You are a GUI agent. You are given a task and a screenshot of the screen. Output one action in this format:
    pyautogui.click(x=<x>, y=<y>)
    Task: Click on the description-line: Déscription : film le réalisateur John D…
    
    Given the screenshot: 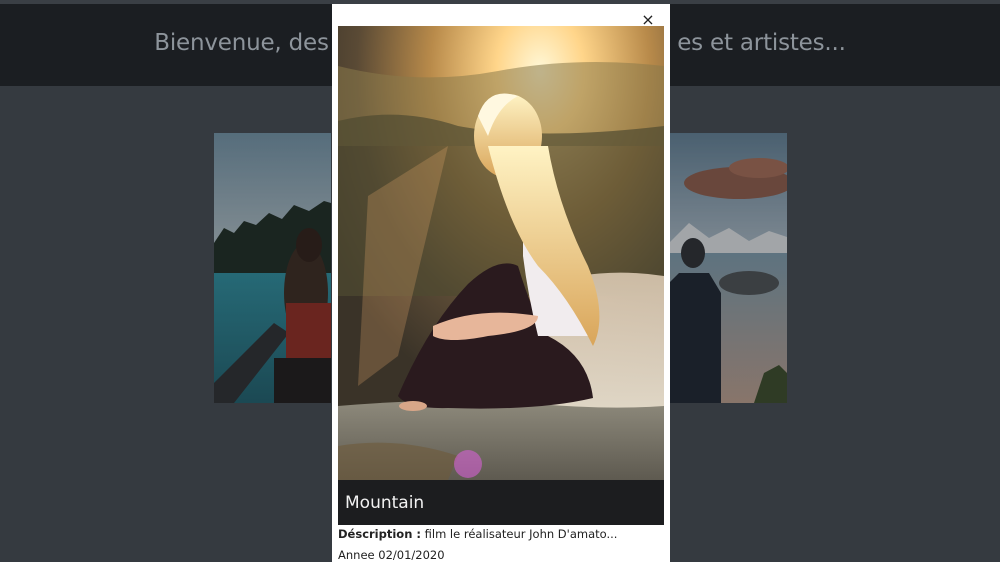 What is the action you would take?
    pyautogui.click(x=501, y=534)
    